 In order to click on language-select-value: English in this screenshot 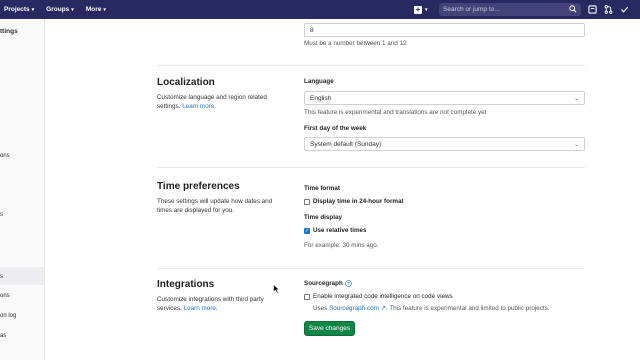, I will do `click(321, 98)`.